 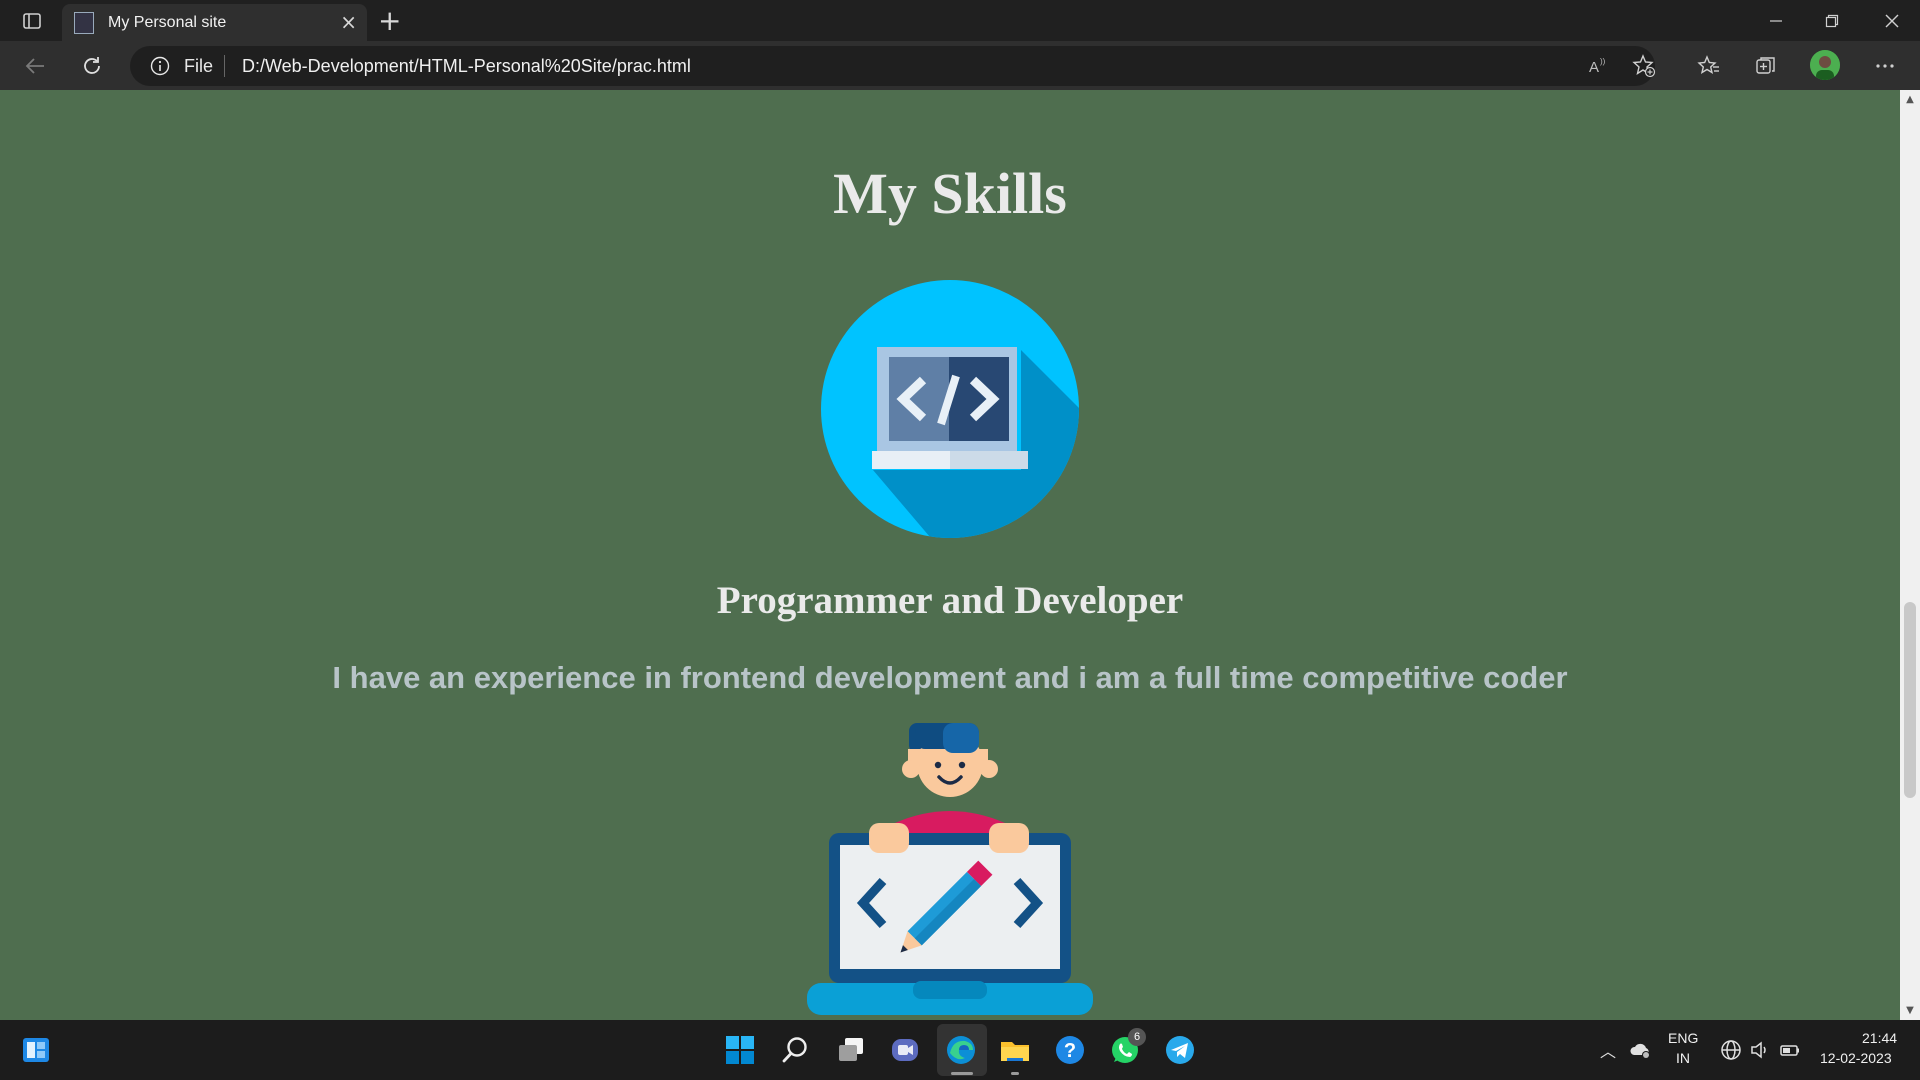 What do you see at coordinates (950, 193) in the screenshot?
I see `page-heading: My Skills` at bounding box center [950, 193].